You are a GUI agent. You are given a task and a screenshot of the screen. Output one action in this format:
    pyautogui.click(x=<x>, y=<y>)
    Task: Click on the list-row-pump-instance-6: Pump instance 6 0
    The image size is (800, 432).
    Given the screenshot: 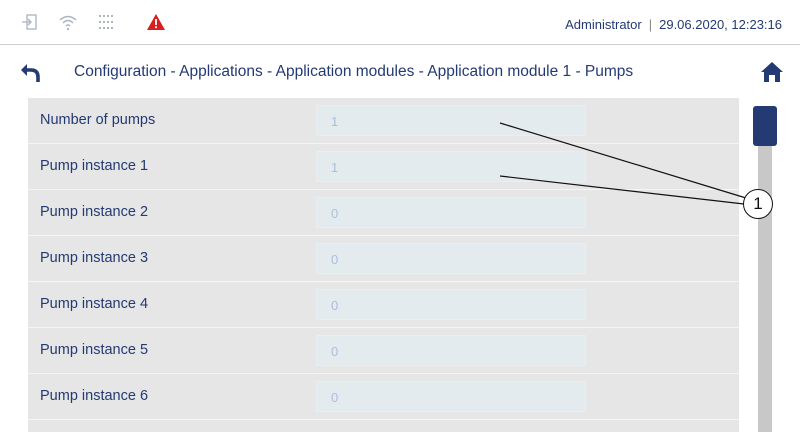 What is the action you would take?
    pyautogui.click(x=383, y=397)
    